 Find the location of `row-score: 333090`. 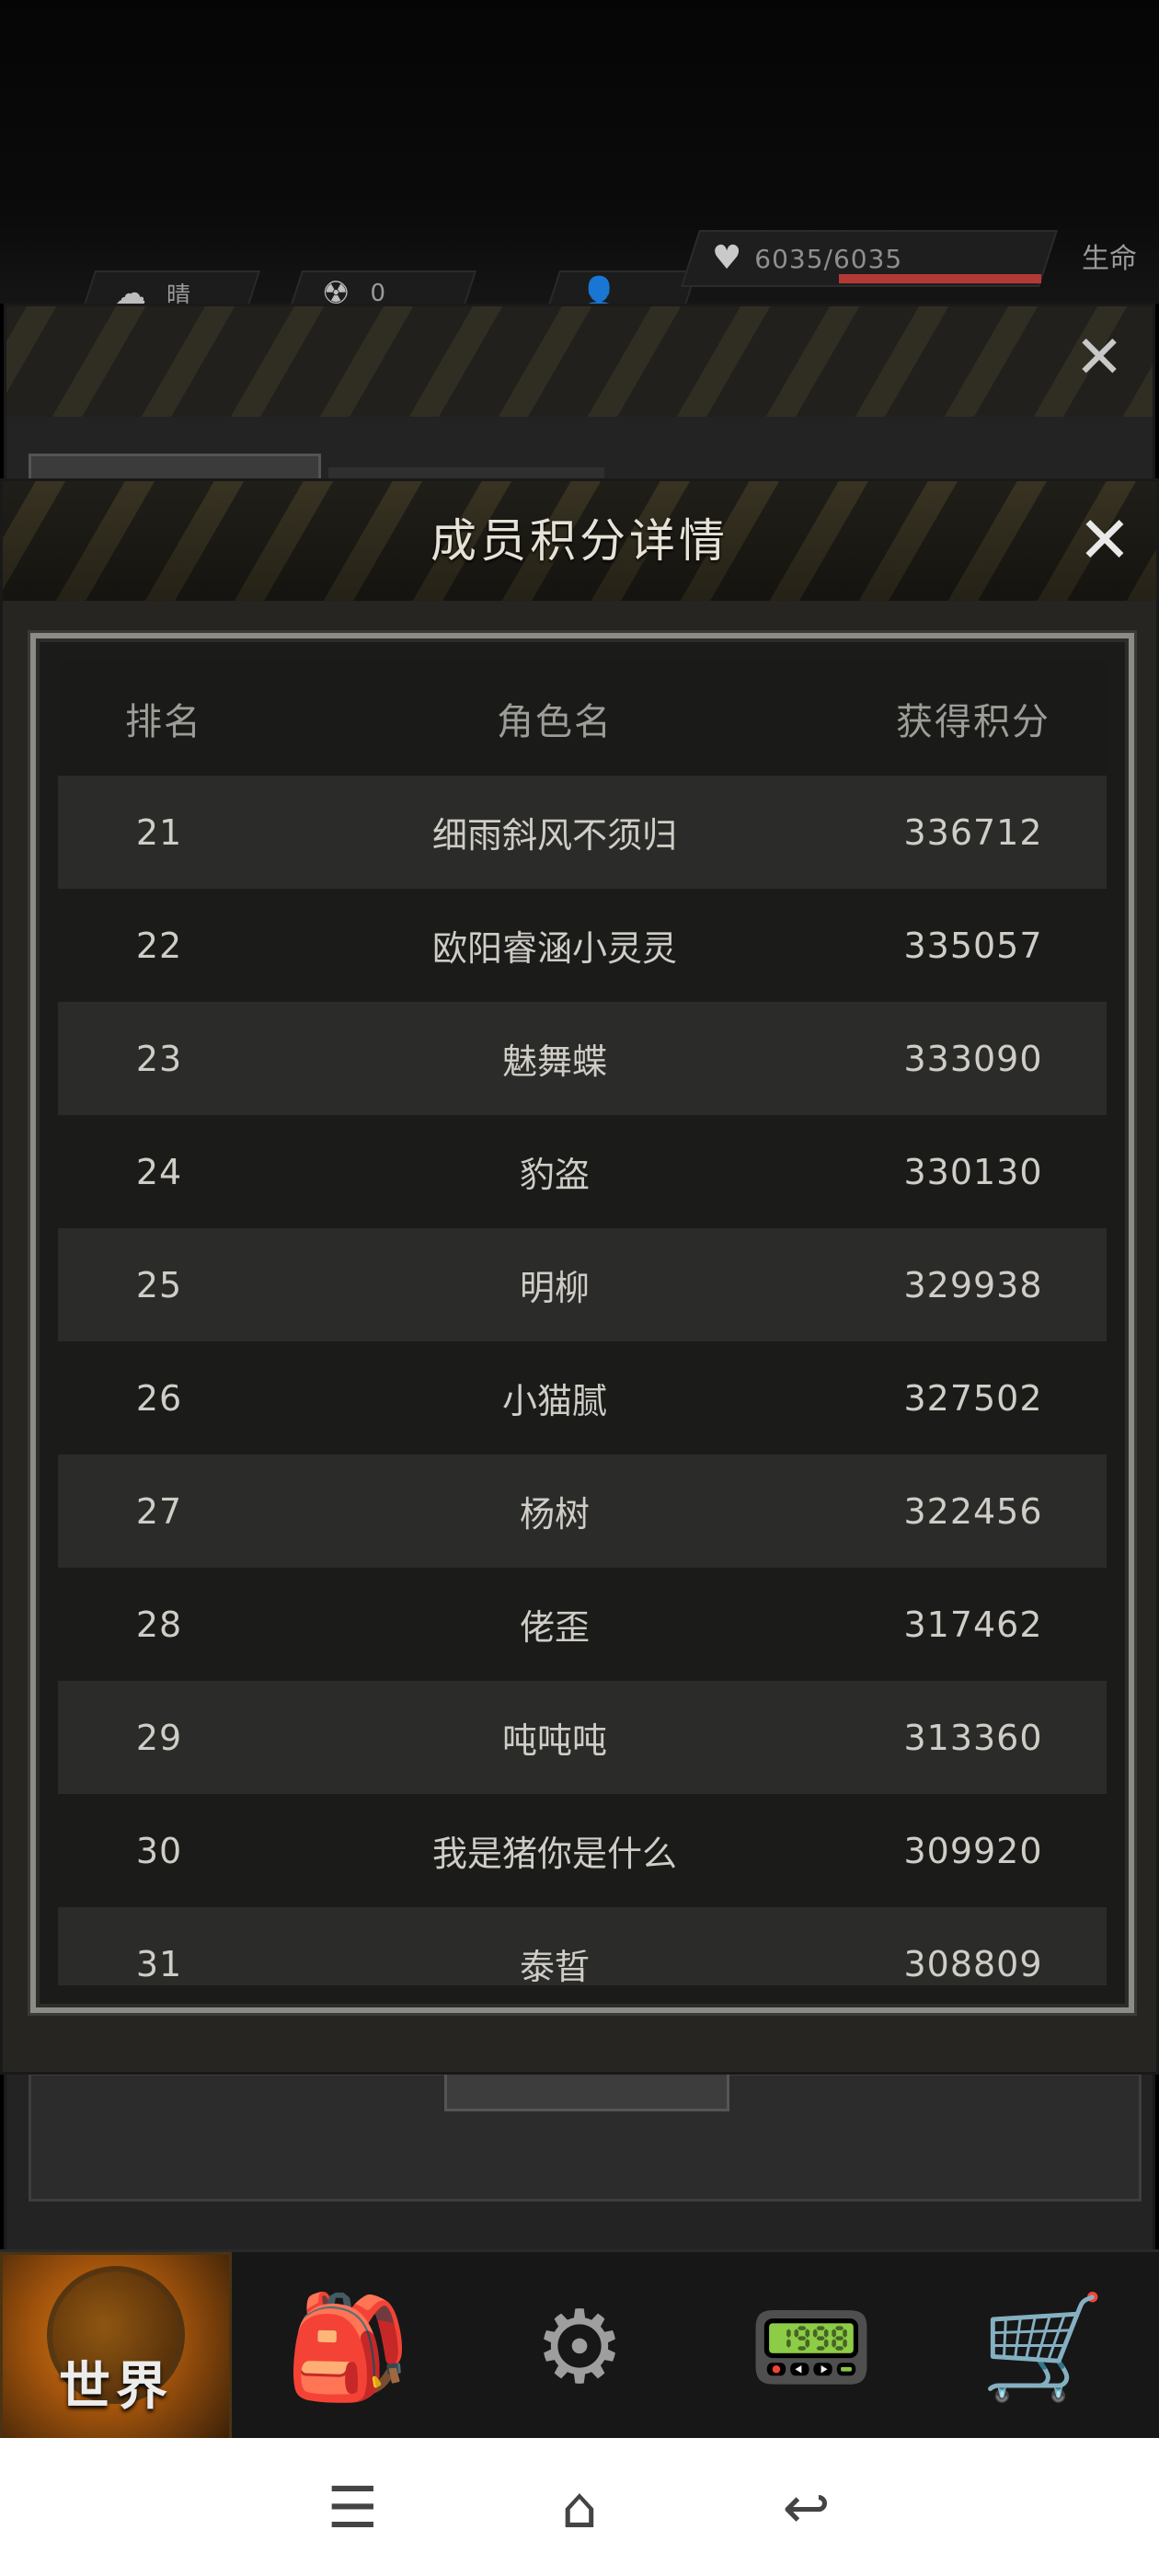

row-score: 333090 is located at coordinates (973, 1058).